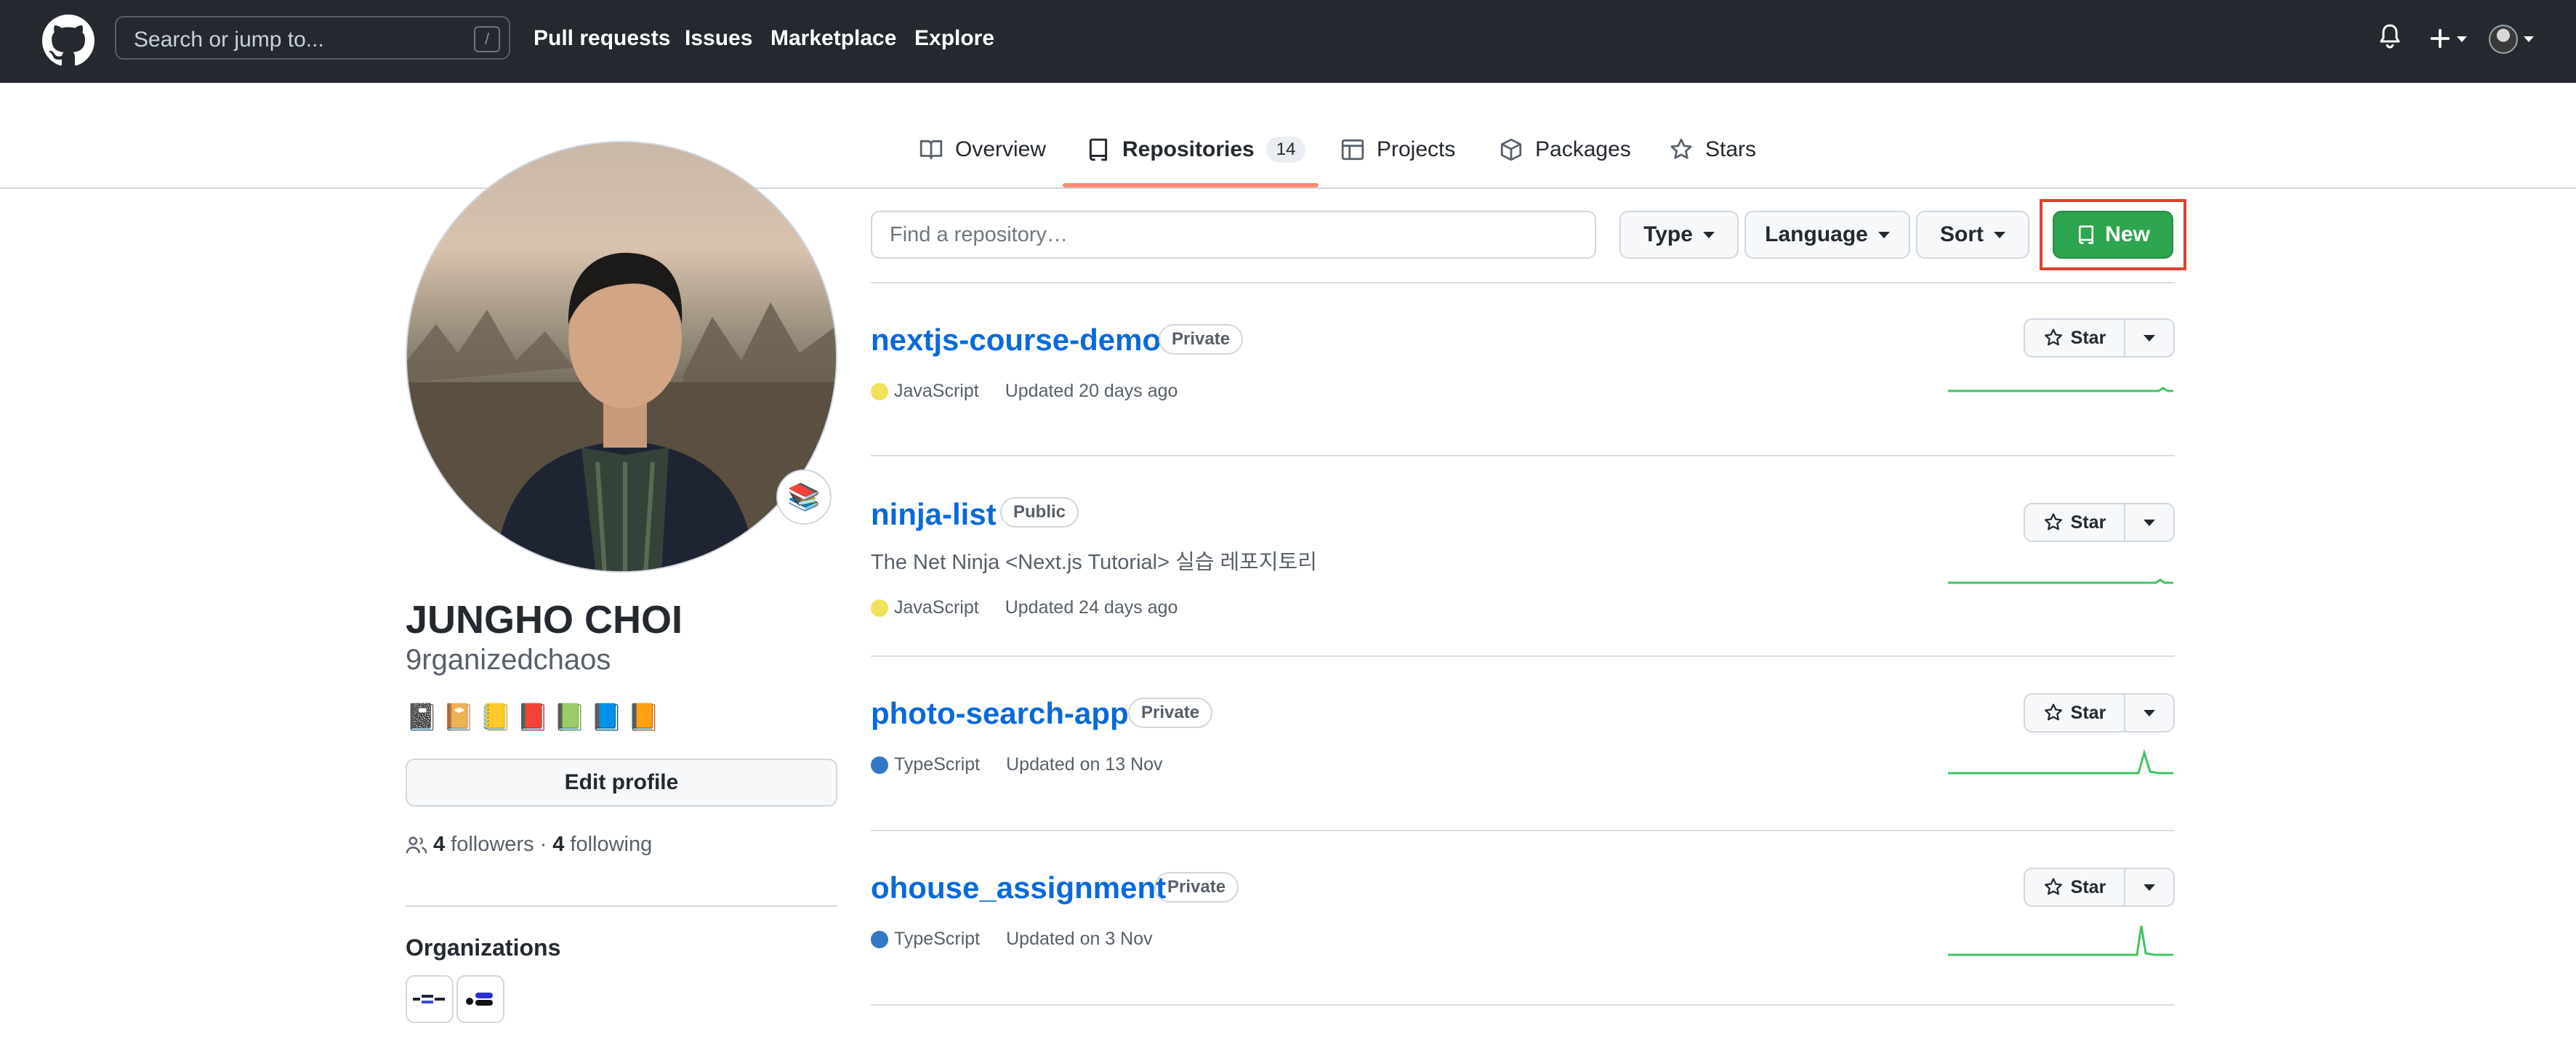  I want to click on repo-link-nextjs-course-demo: nextjs-course-demo, so click(1016, 340).